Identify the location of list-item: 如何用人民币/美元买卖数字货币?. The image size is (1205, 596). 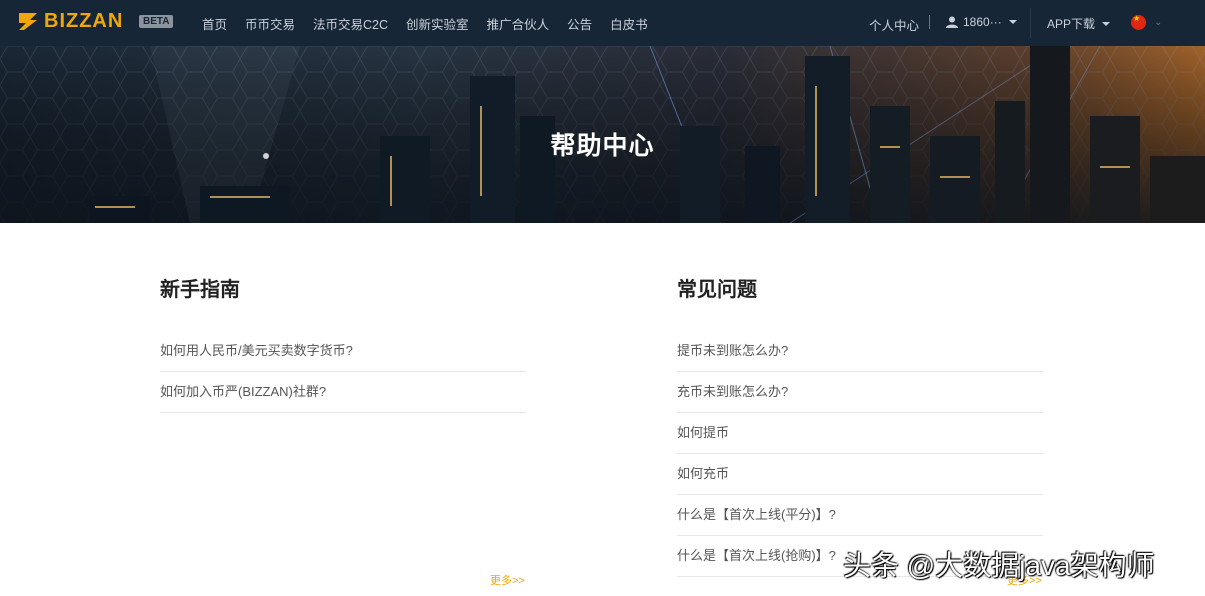
(343, 351).